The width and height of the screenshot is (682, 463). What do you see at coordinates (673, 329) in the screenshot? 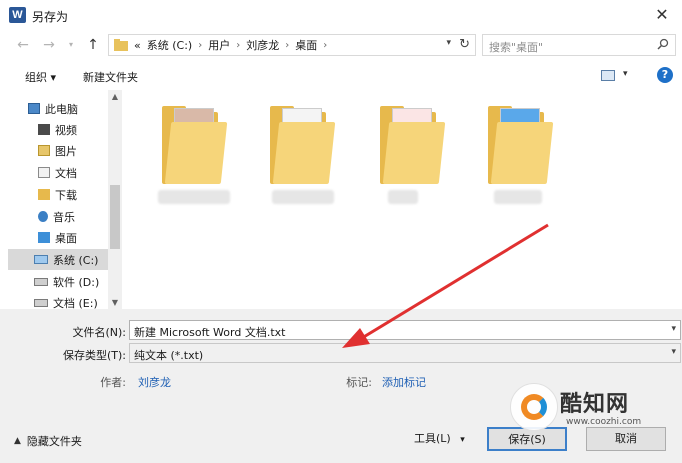
I see `filename-dropdown-chevron-icon: ▾` at bounding box center [673, 329].